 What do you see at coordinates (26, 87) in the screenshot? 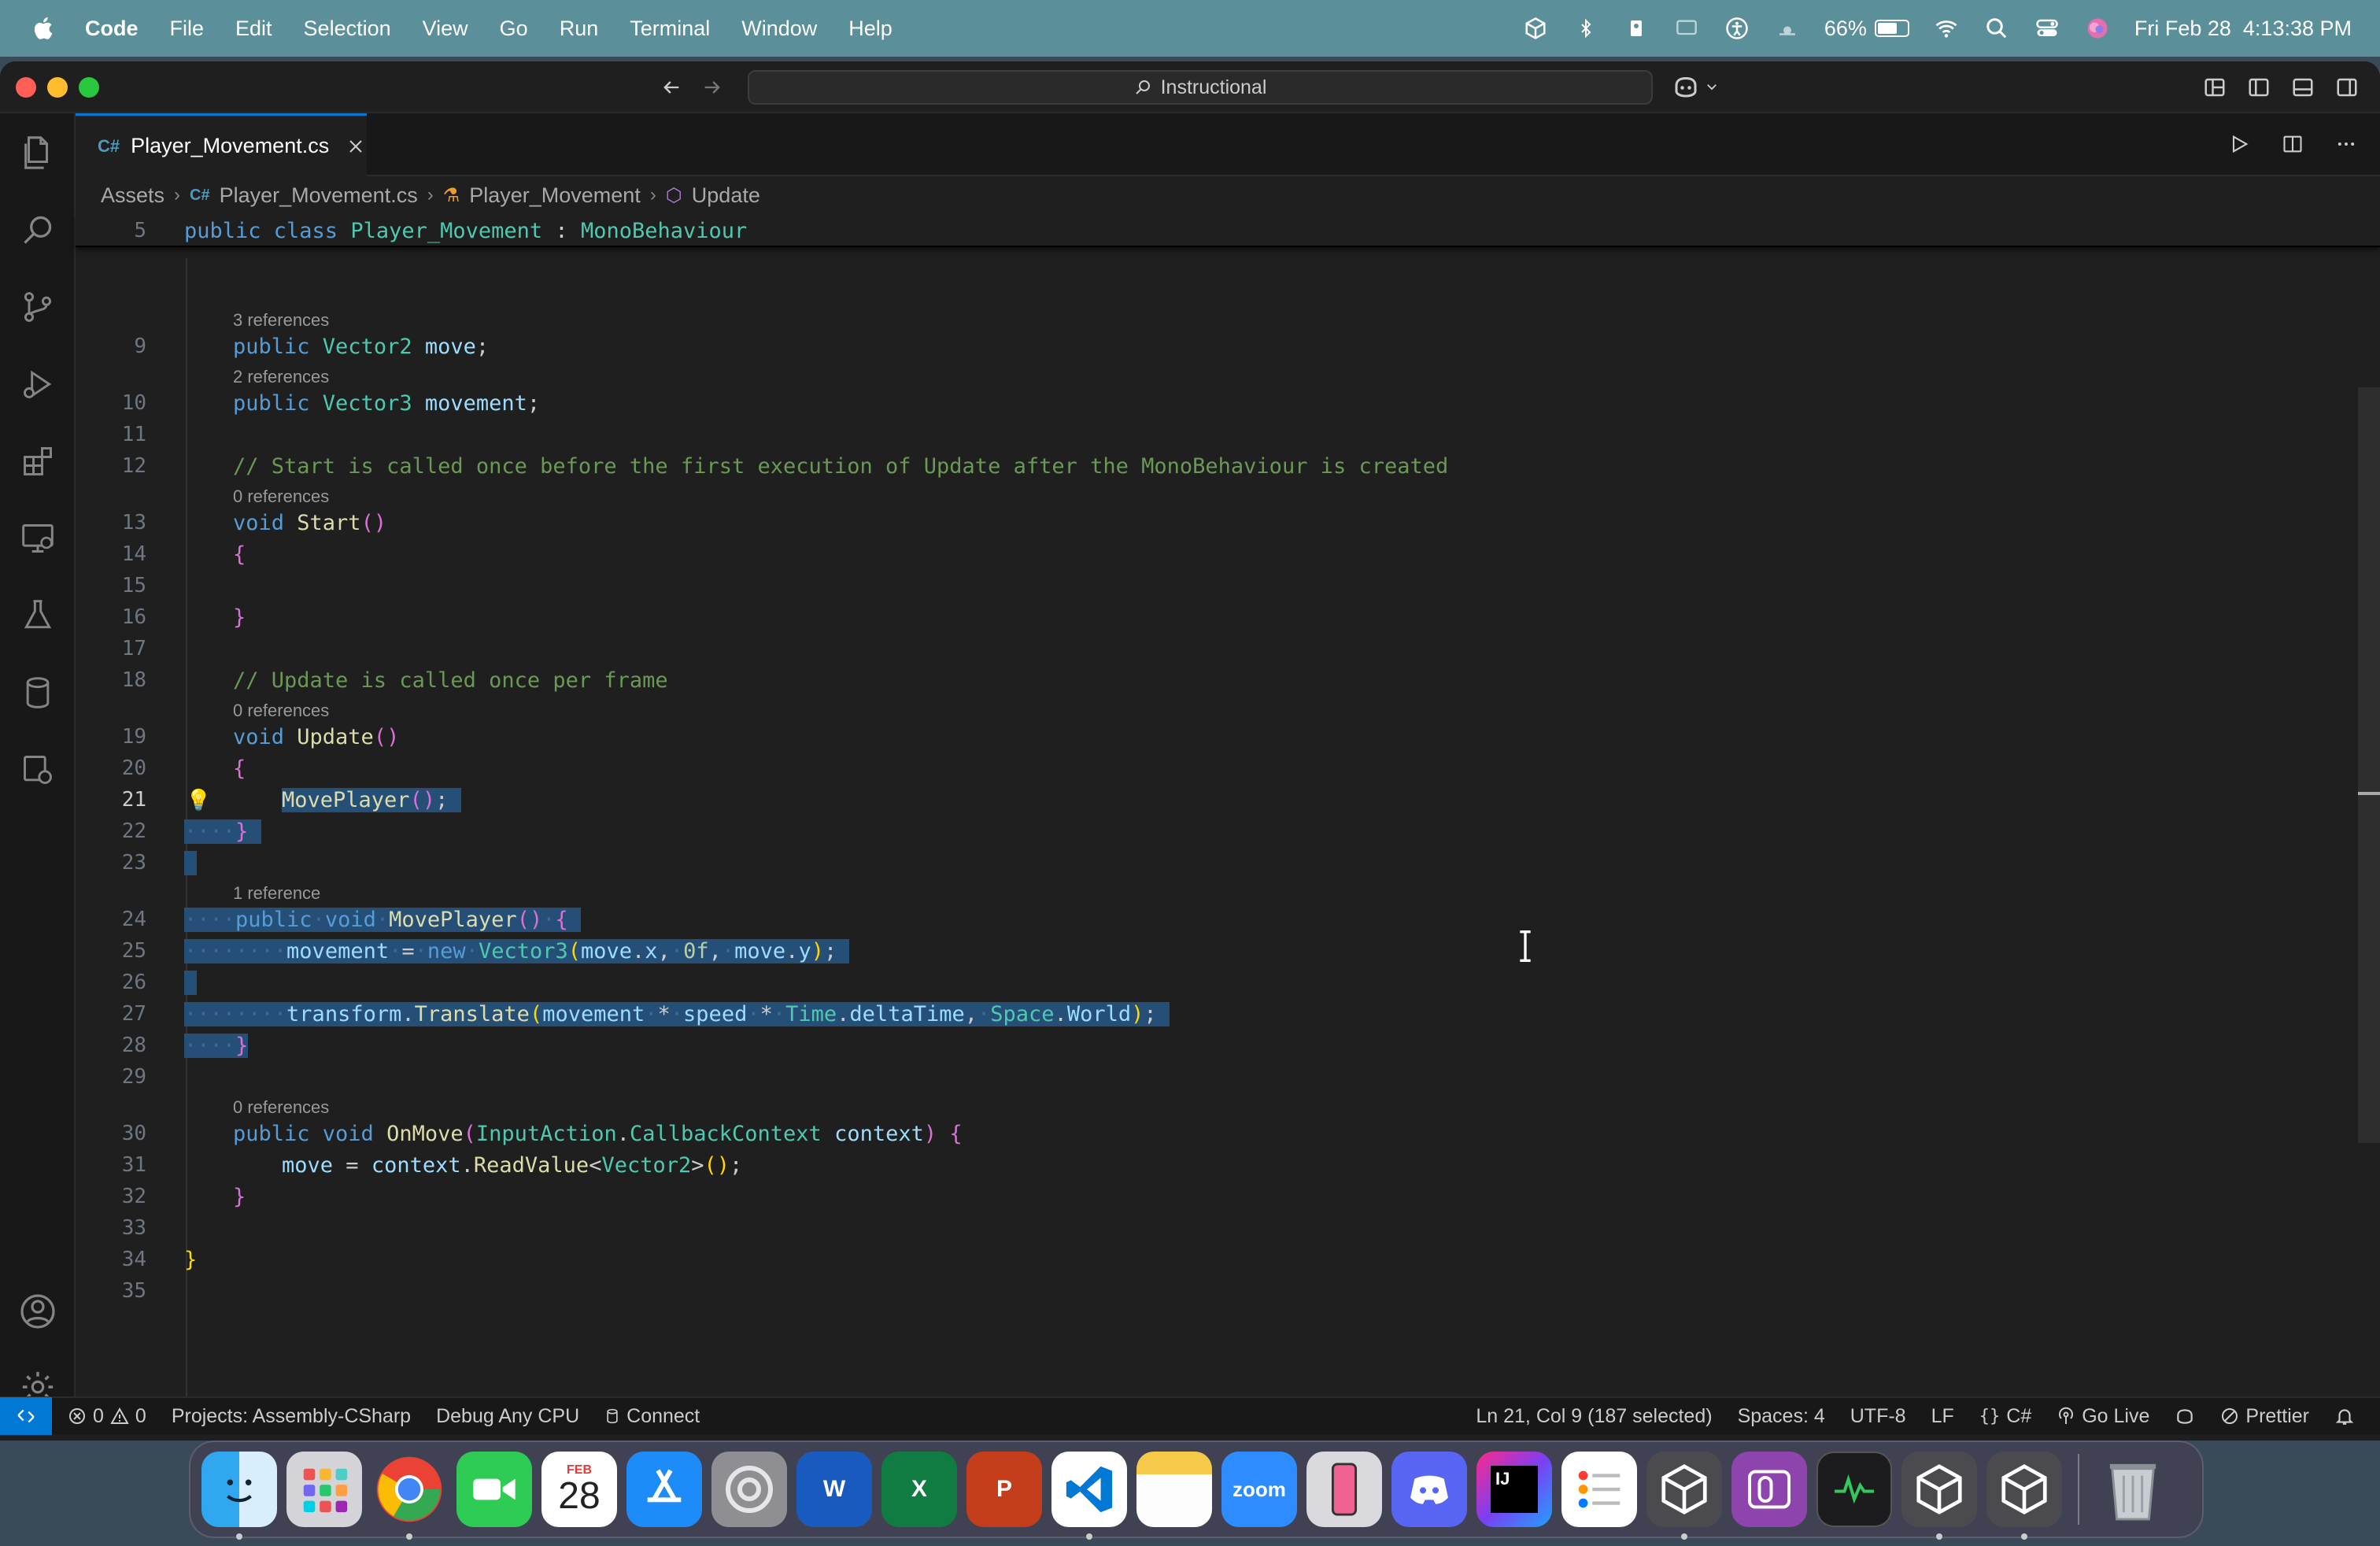
I see `window-close-button` at bounding box center [26, 87].